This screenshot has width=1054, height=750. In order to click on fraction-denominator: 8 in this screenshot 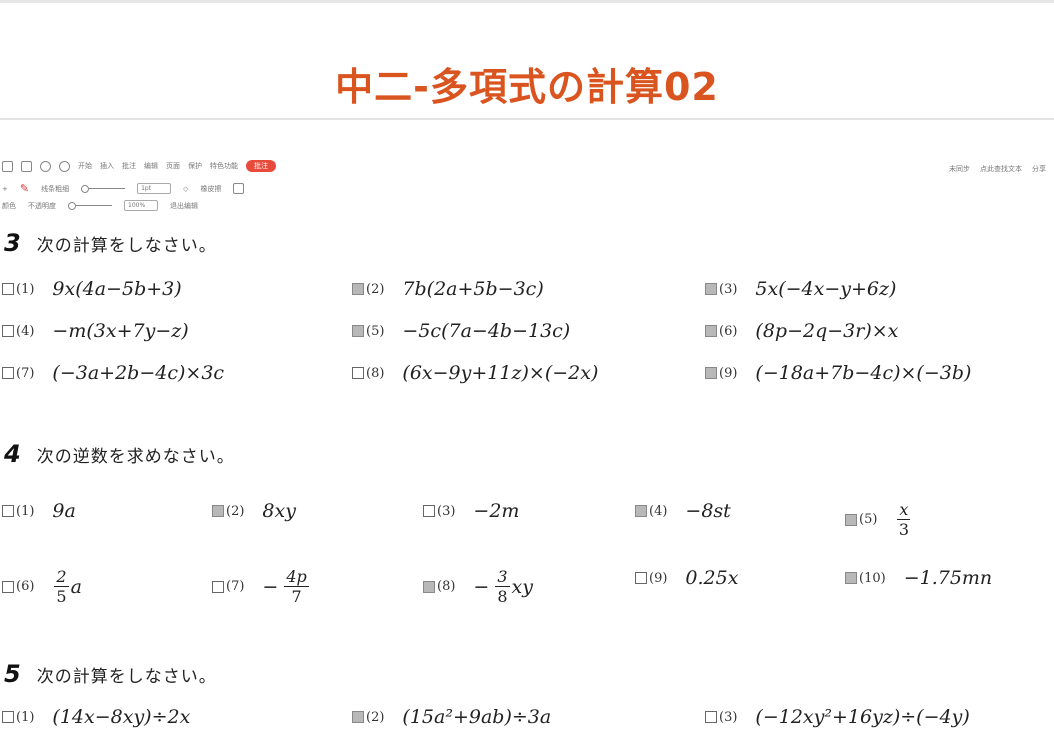, I will do `click(502, 596)`.